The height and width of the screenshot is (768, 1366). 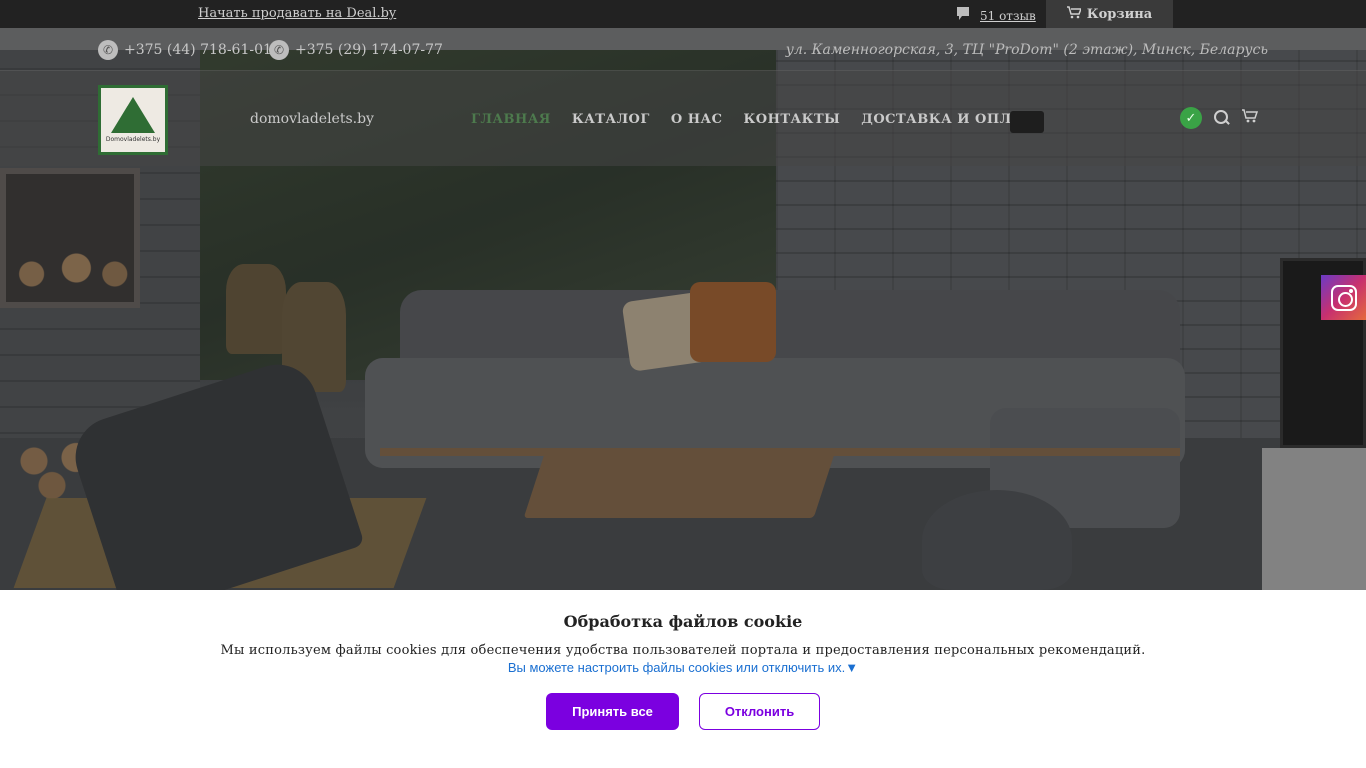 What do you see at coordinates (612, 711) in the screenshot?
I see `accept-all-button: Принять все` at bounding box center [612, 711].